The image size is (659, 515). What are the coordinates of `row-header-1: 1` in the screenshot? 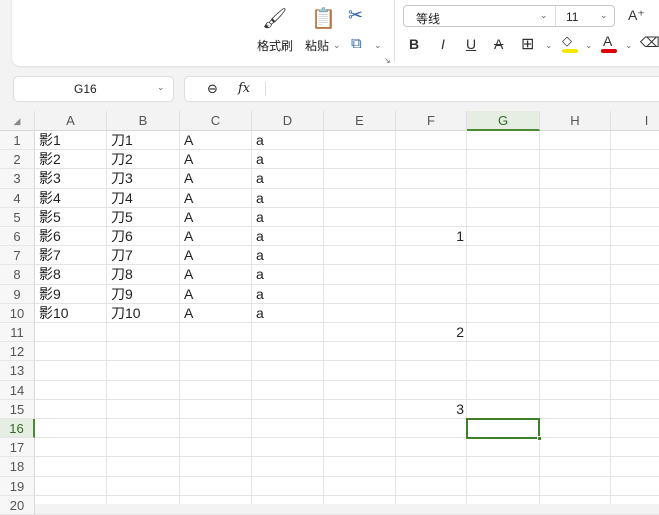 It's located at (17, 141).